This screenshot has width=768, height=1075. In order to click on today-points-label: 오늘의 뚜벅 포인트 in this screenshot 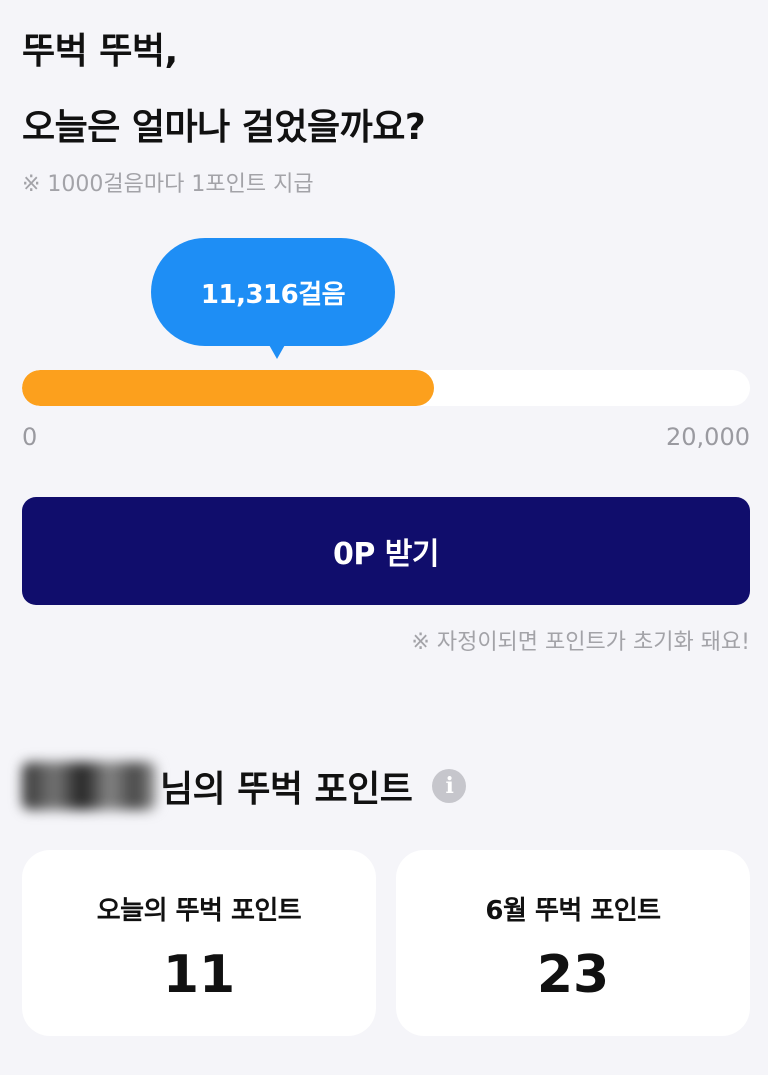, I will do `click(199, 911)`.